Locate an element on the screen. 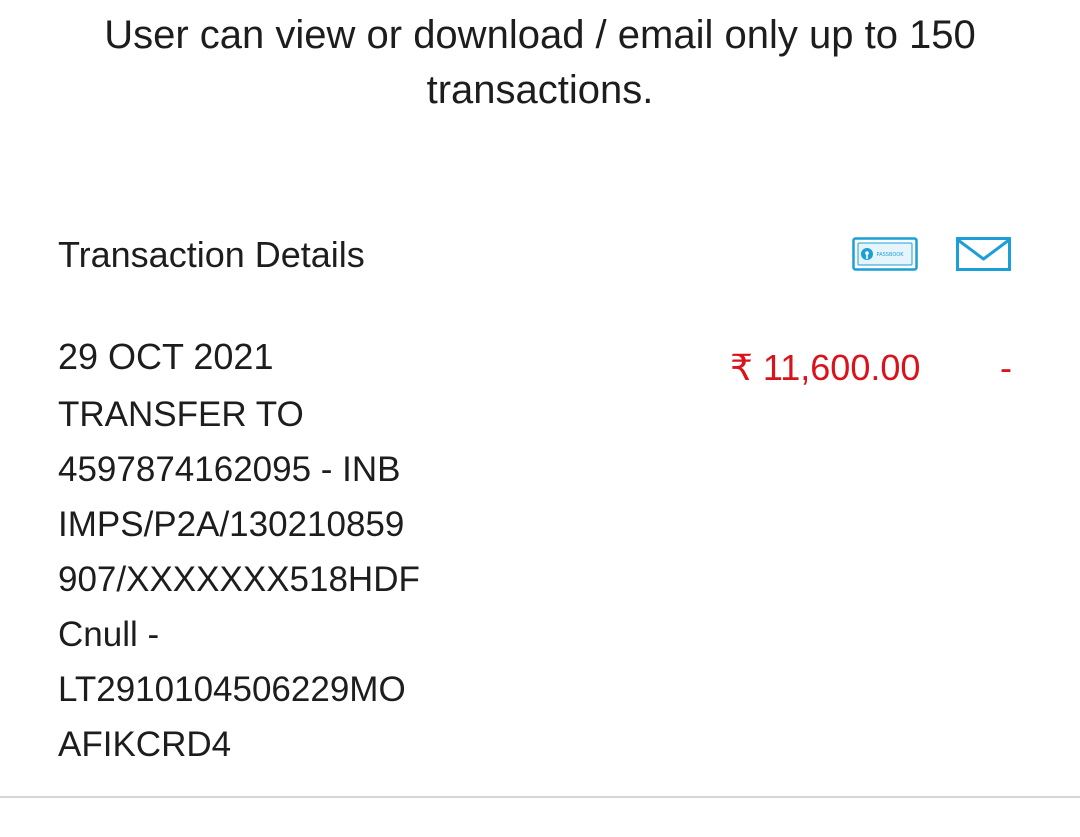 Image resolution: width=1080 pixels, height=837 pixels. description-line: LT2910104506229MO is located at coordinates (232, 689).